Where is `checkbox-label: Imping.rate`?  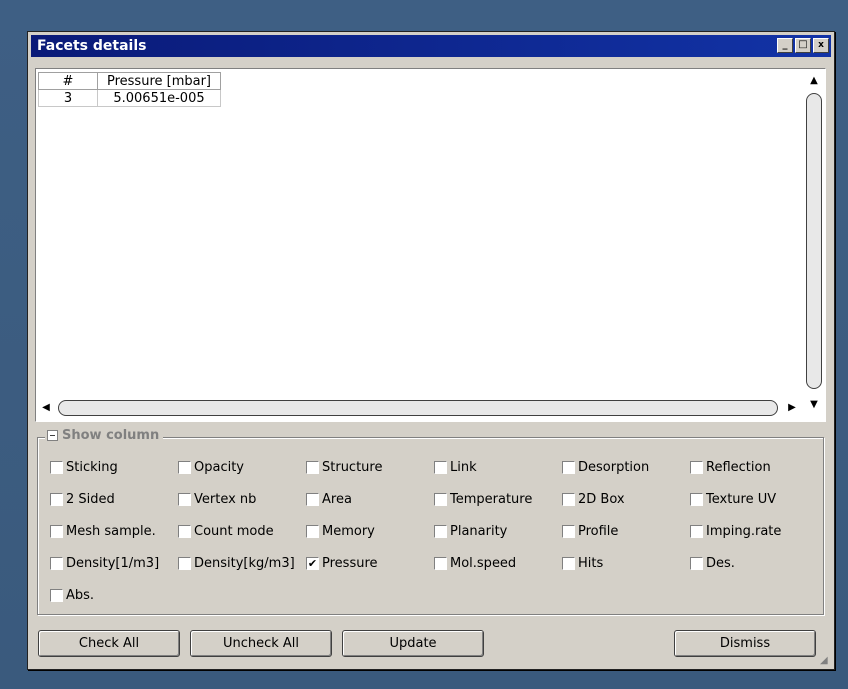
checkbox-label: Imping.rate is located at coordinates (744, 531).